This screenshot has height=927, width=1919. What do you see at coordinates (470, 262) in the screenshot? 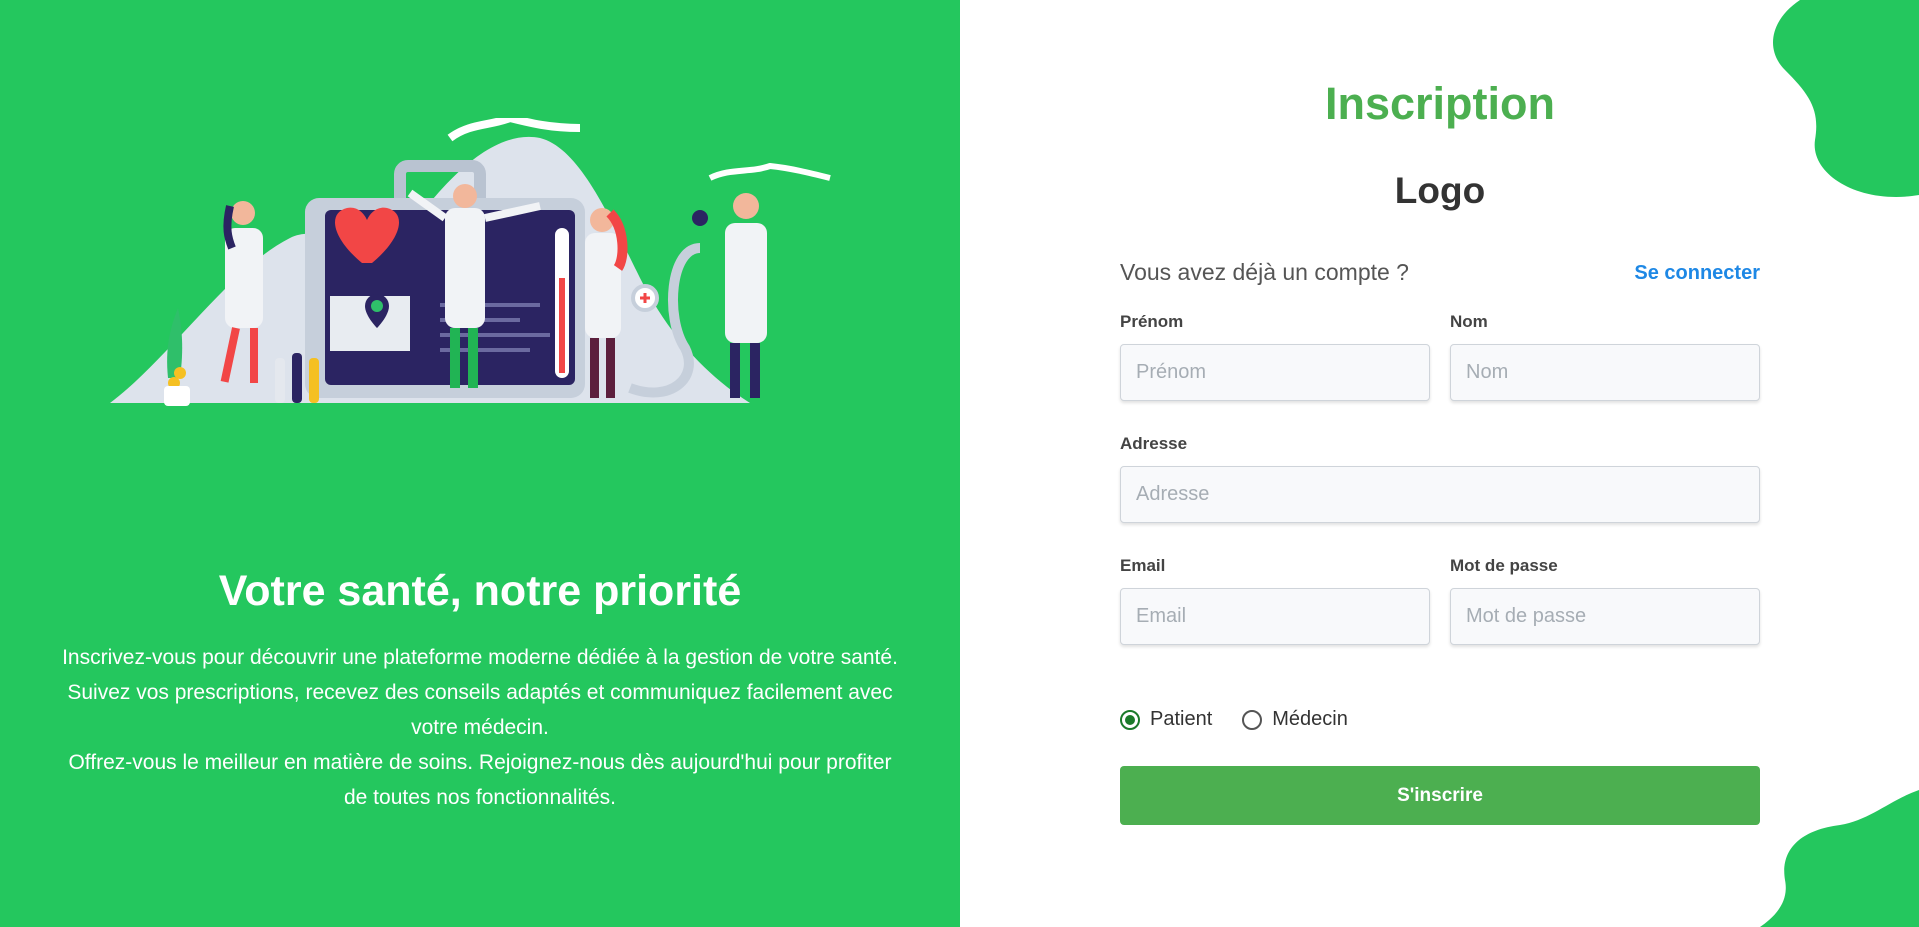
I see `medical-team-illustration` at bounding box center [470, 262].